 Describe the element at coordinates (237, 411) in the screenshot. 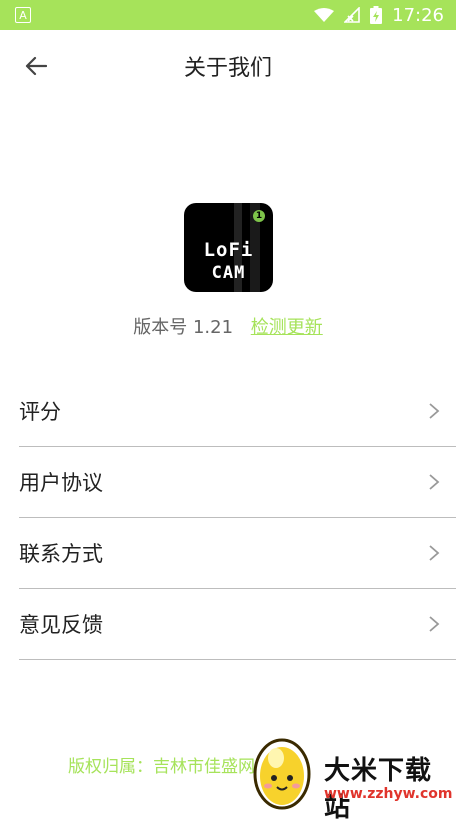

I see `menu-item-rating: 评分` at that location.